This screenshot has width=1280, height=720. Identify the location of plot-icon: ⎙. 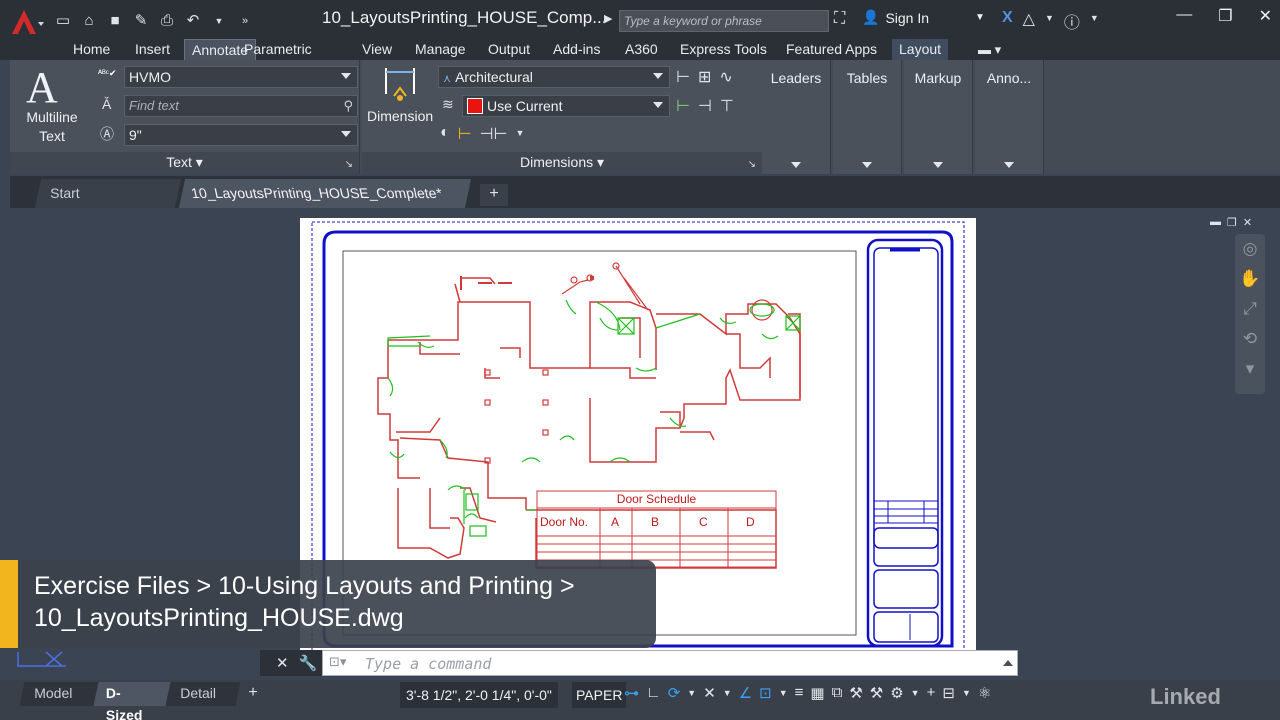
(167, 21).